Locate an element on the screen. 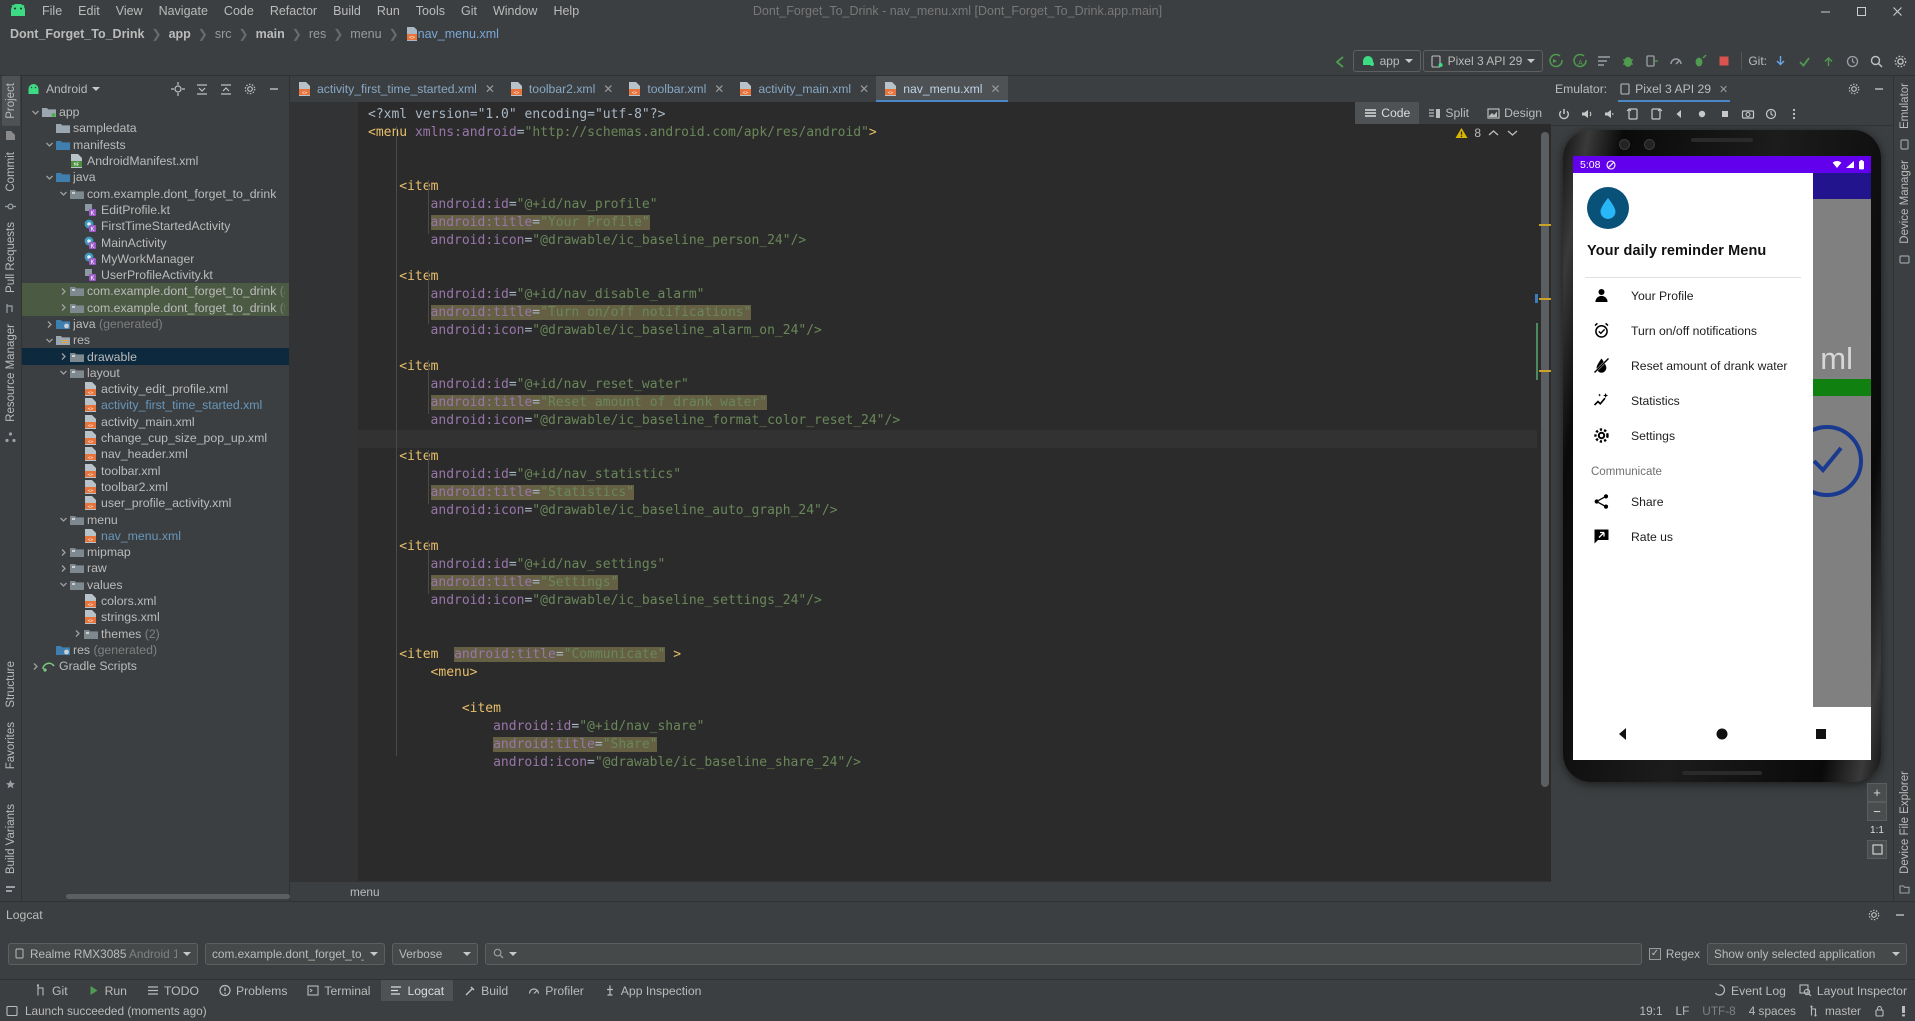 This screenshot has height=1021, width=1915. volume-up-icon is located at coordinates (1587, 114).